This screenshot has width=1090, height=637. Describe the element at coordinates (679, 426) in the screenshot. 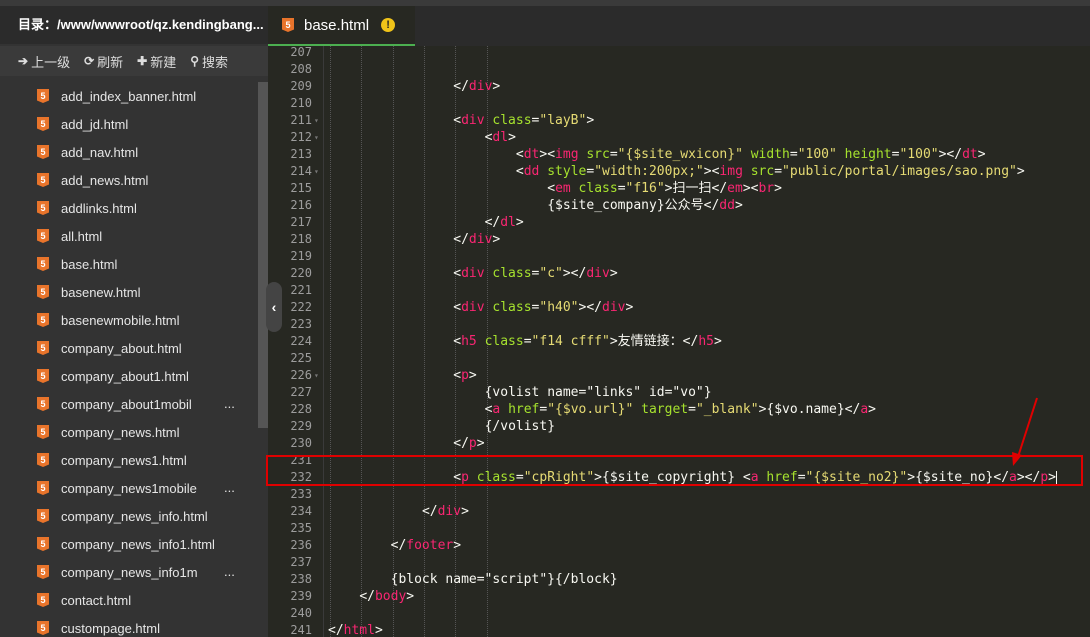

I see `code-line: 229 {/volist}` at that location.